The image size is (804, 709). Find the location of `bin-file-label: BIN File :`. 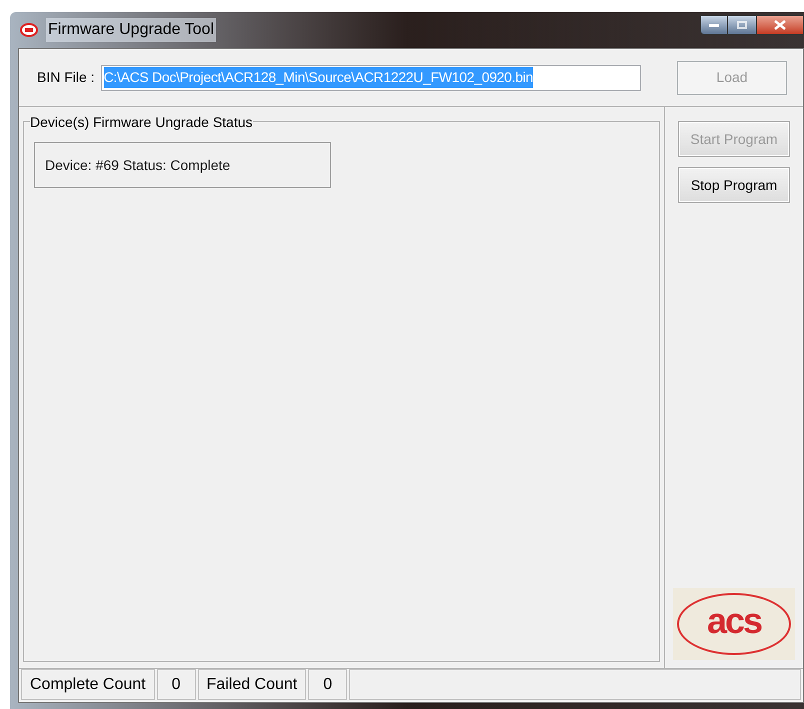

bin-file-label: BIN File : is located at coordinates (66, 77).